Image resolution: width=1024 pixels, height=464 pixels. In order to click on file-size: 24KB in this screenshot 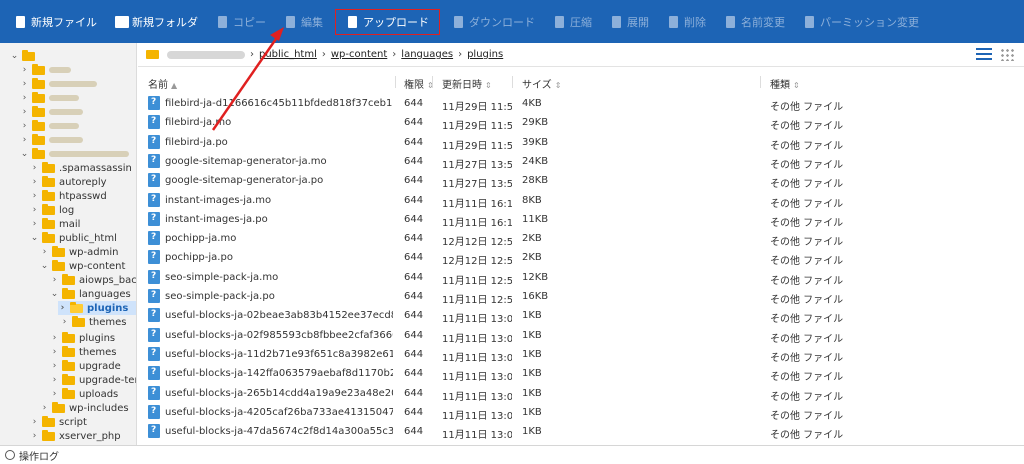, I will do `click(535, 161)`.